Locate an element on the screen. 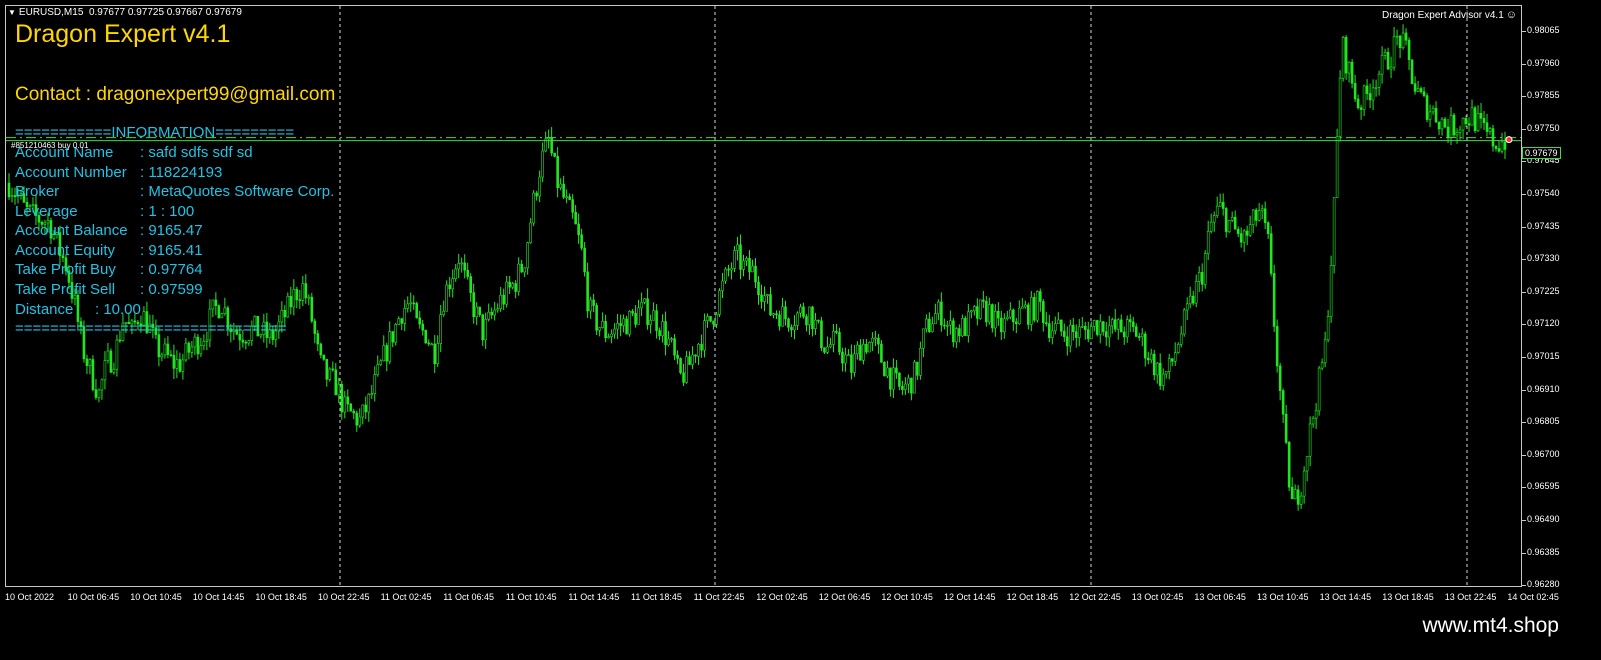 The height and width of the screenshot is (660, 1601). info-row-account-balance: Account Balance: 9165.47 is located at coordinates (109, 230).